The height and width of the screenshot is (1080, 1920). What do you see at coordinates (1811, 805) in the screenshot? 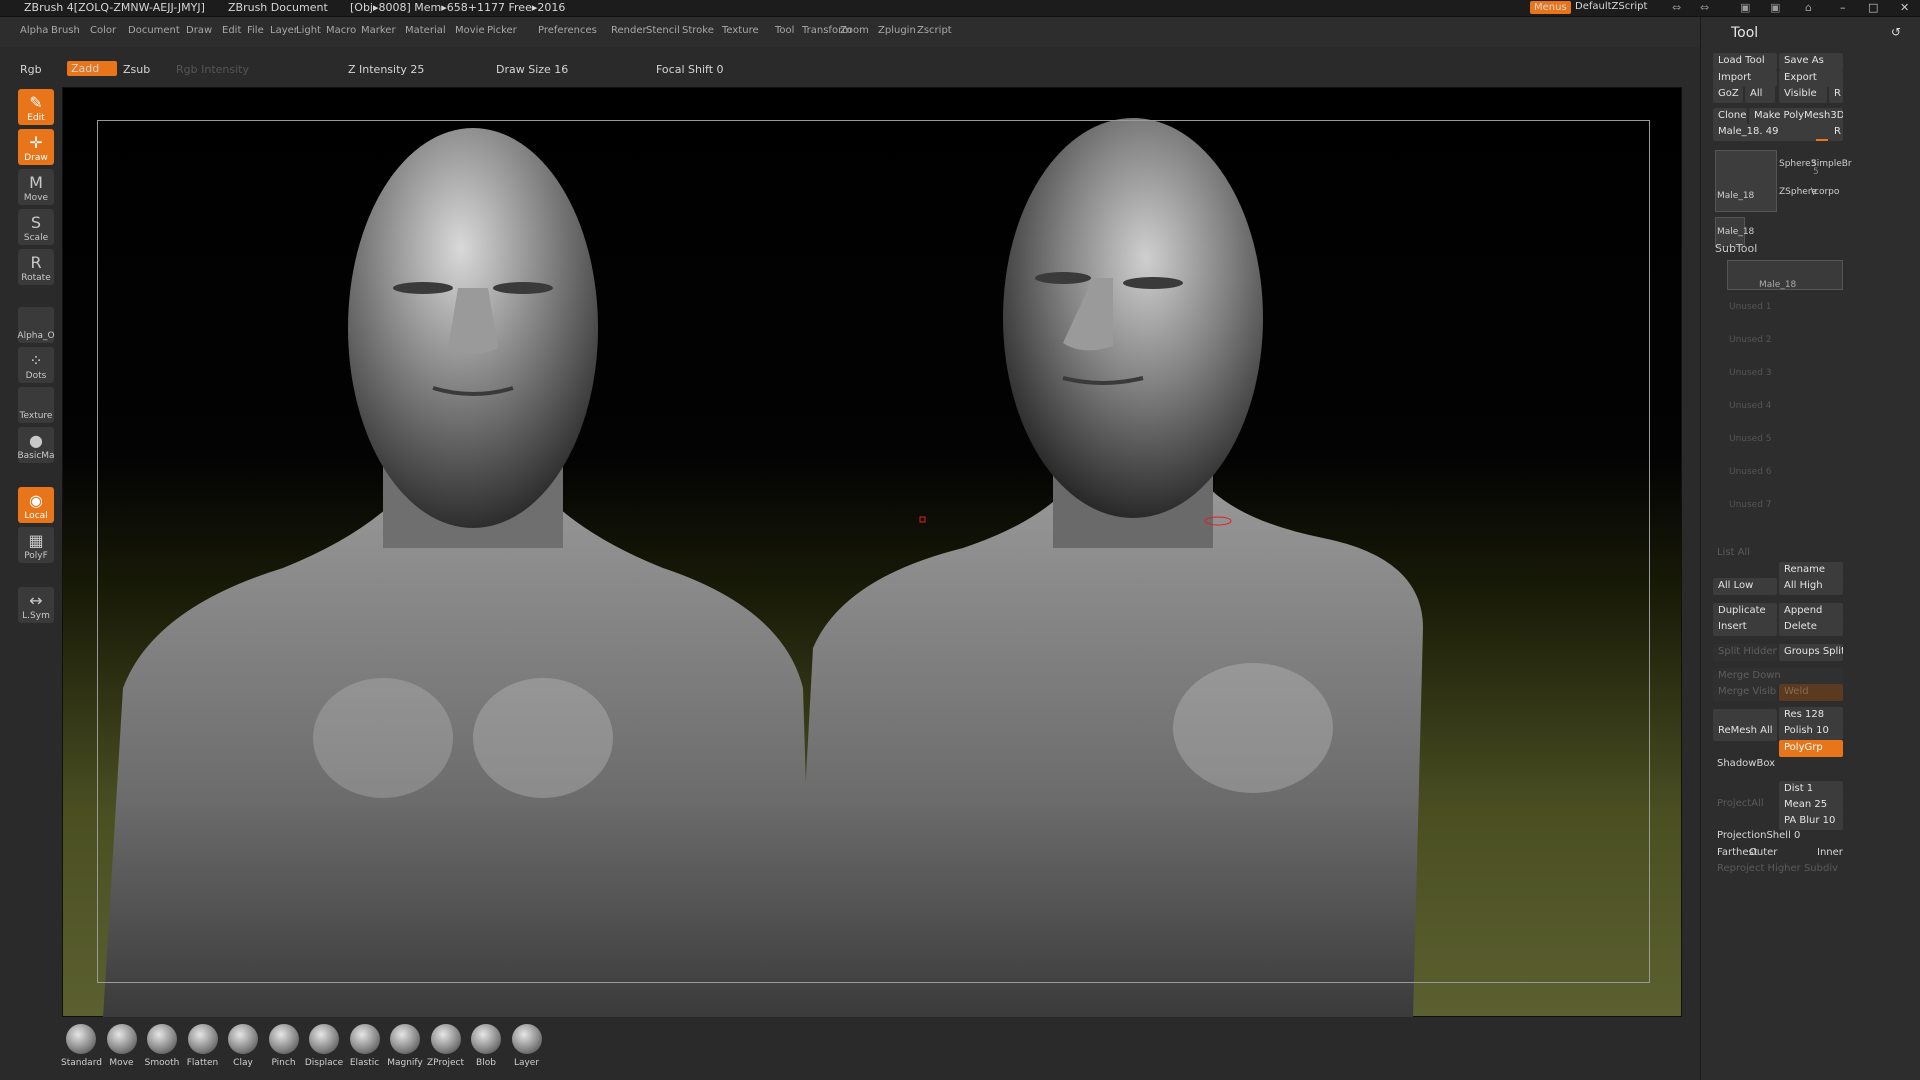
I see `mean-slider: Mean 25` at bounding box center [1811, 805].